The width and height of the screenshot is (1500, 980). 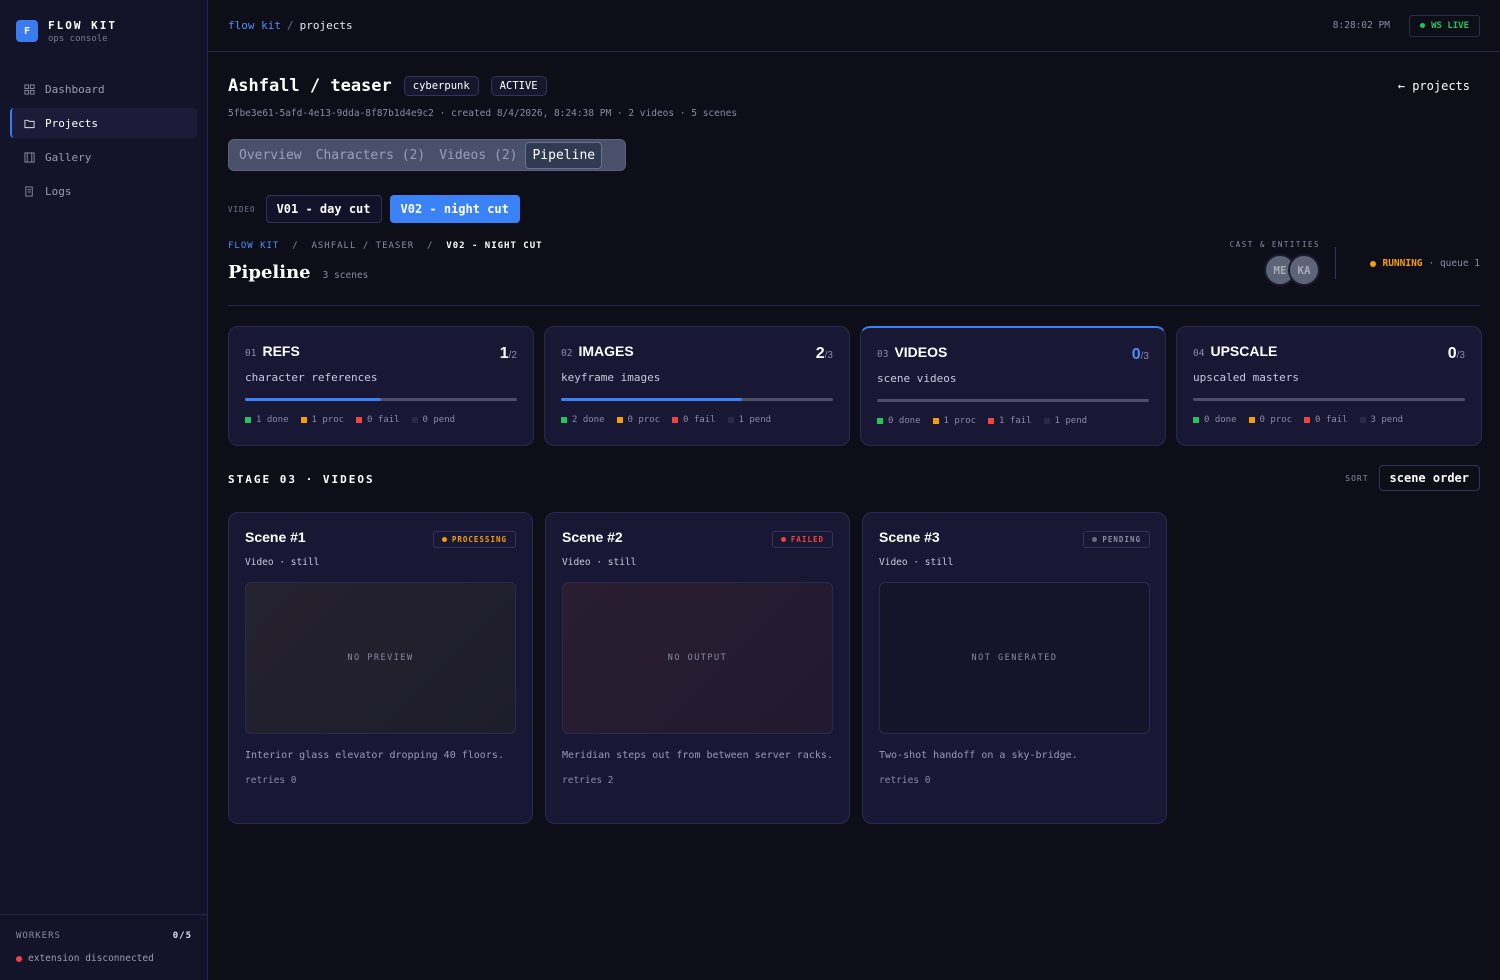 What do you see at coordinates (103, 123) in the screenshot?
I see `sidebar-item-projects: Projects` at bounding box center [103, 123].